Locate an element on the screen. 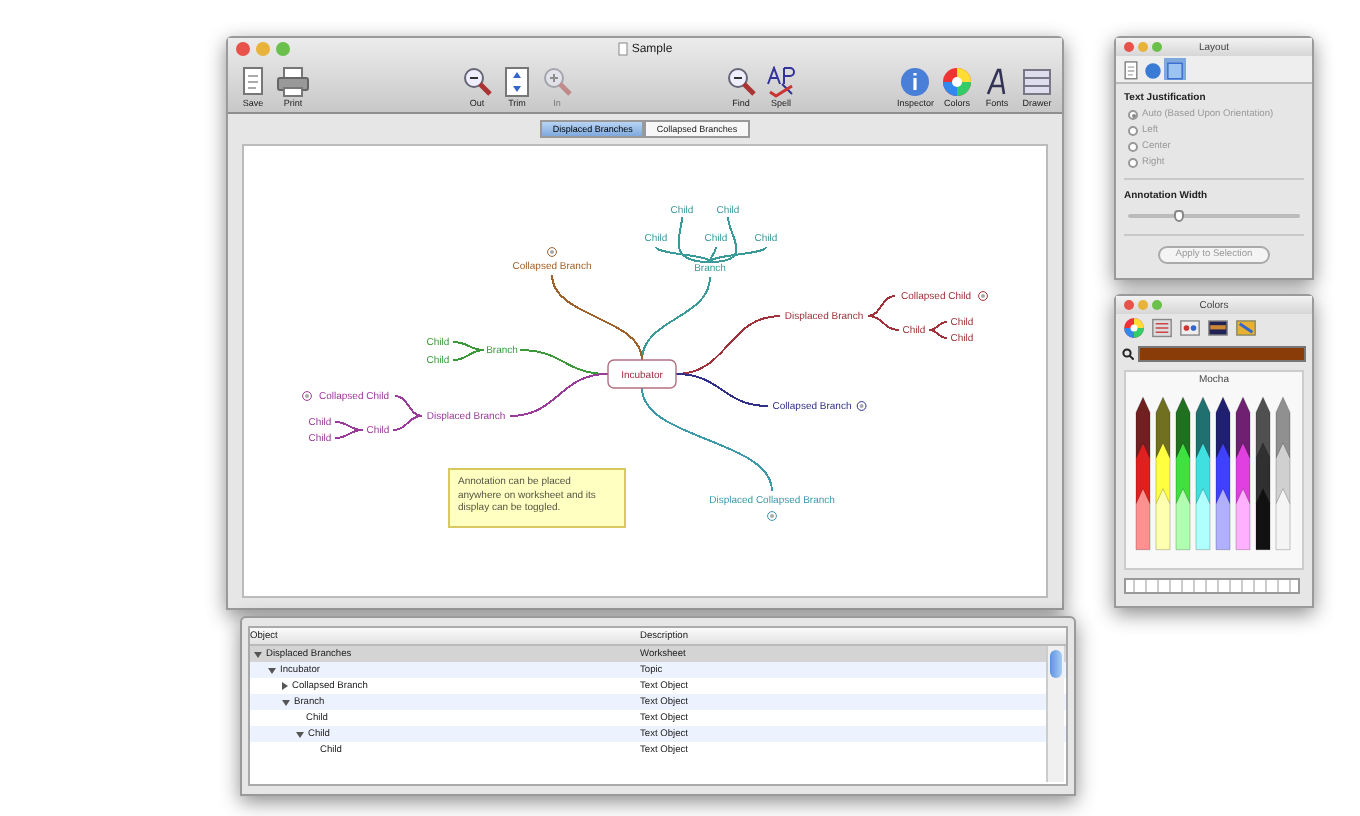 The image size is (1360, 816). spell-icon is located at coordinates (781, 81).